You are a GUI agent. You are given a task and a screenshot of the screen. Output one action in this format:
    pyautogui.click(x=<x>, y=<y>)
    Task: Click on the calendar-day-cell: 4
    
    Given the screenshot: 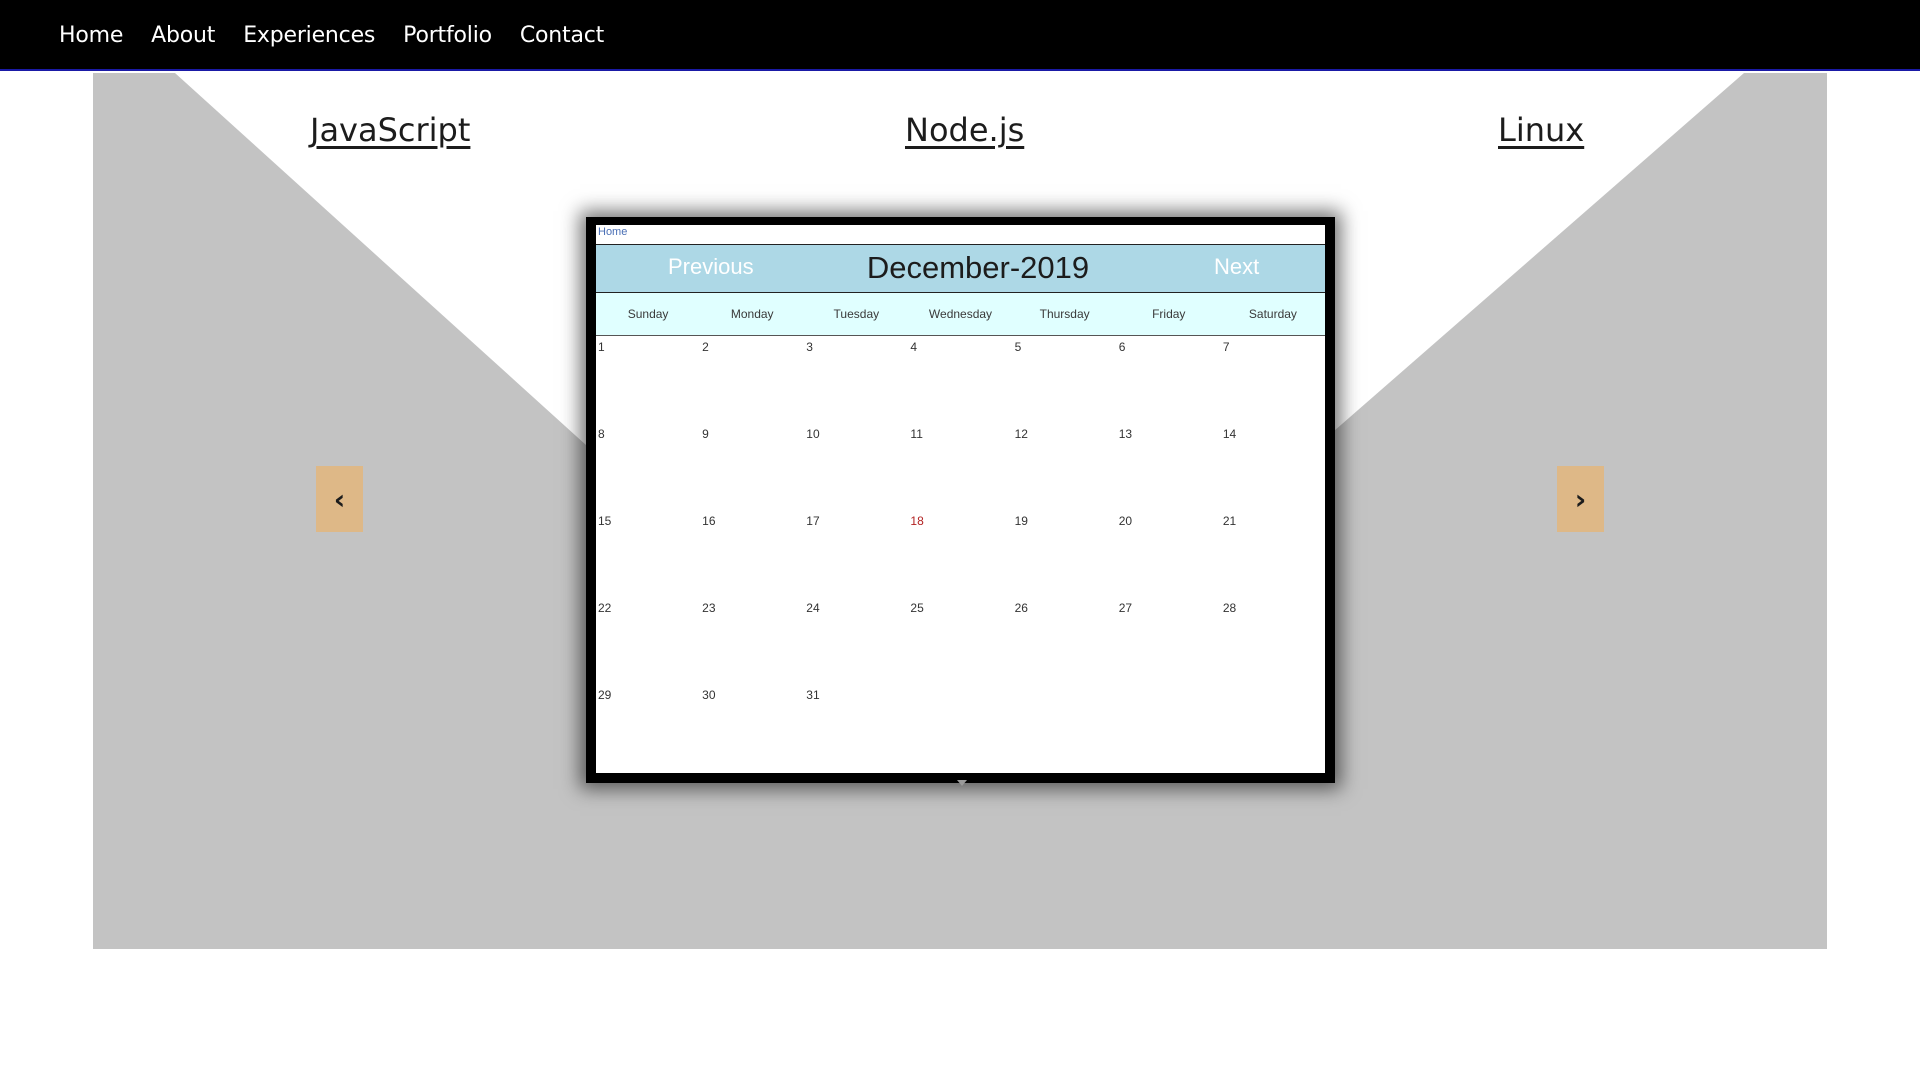 What is the action you would take?
    pyautogui.click(x=960, y=379)
    